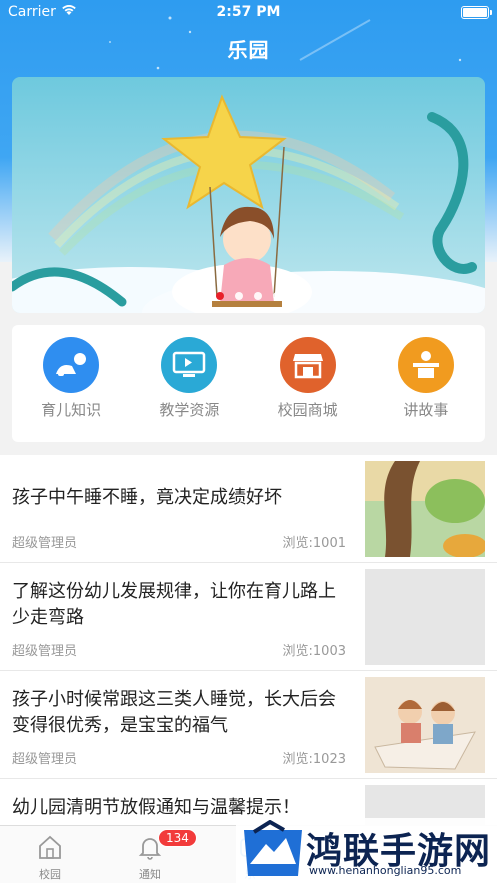 The image size is (497, 883). I want to click on article-views: 浏览:1001, so click(314, 543).